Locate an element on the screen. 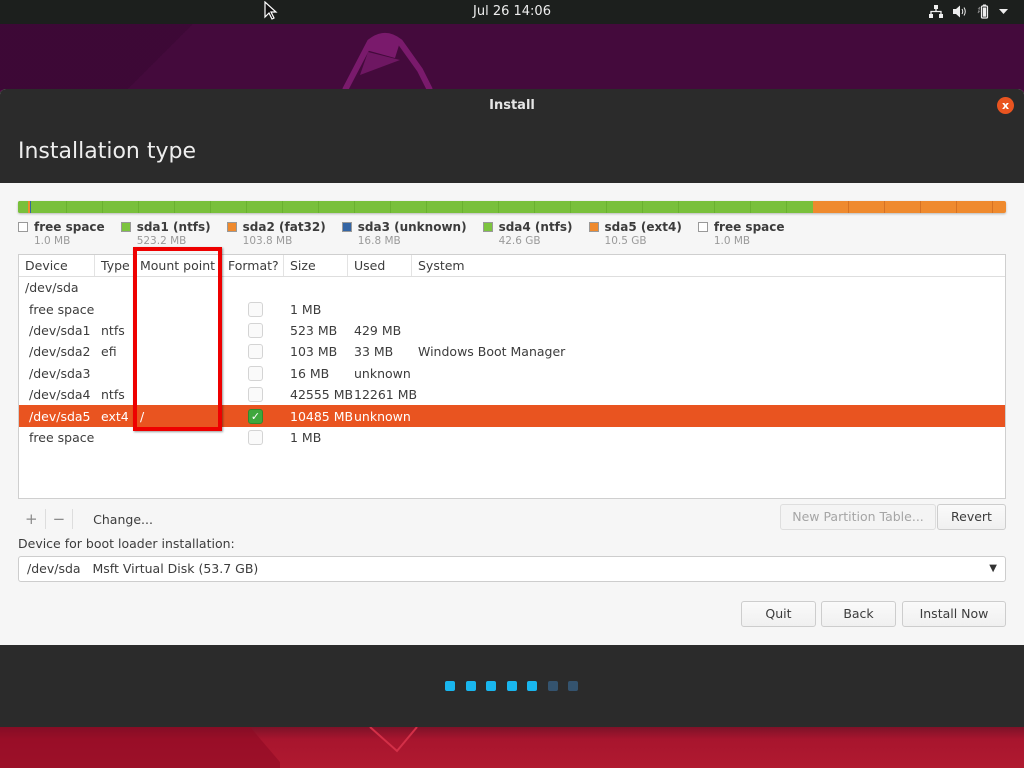 Image resolution: width=1024 pixels, height=768 pixels. install-now-button: Install Now is located at coordinates (954, 614).